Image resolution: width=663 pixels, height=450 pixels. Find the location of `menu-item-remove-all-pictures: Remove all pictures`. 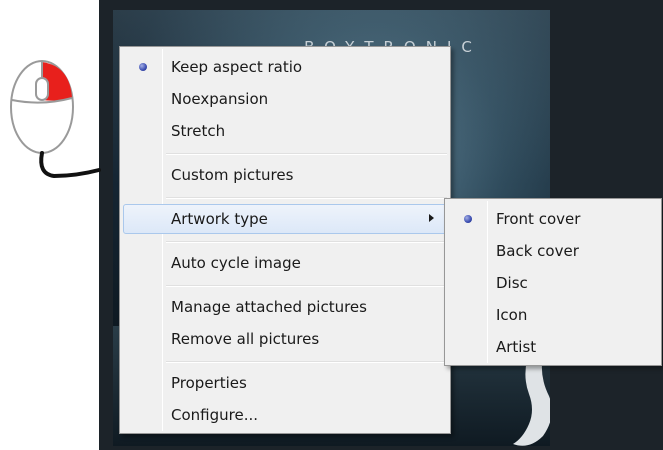

menu-item-remove-all-pictures: Remove all pictures is located at coordinates (285, 339).